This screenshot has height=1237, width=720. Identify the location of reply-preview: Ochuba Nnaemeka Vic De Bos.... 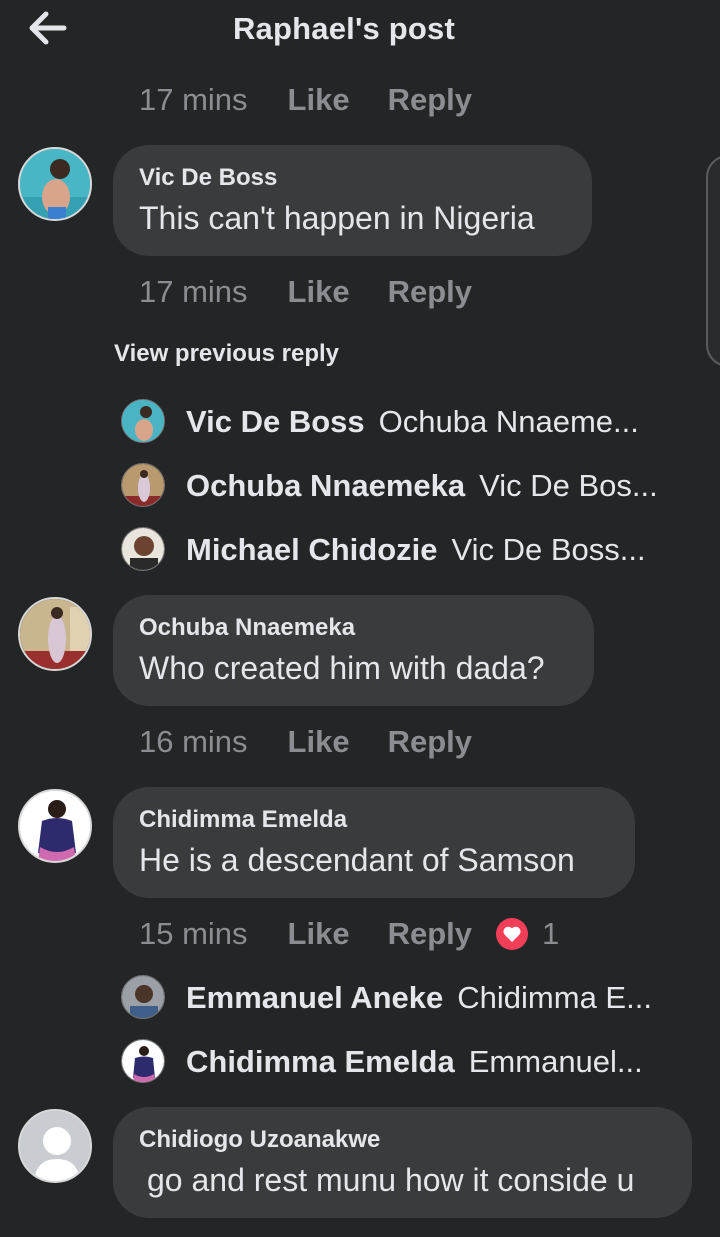
(411, 486).